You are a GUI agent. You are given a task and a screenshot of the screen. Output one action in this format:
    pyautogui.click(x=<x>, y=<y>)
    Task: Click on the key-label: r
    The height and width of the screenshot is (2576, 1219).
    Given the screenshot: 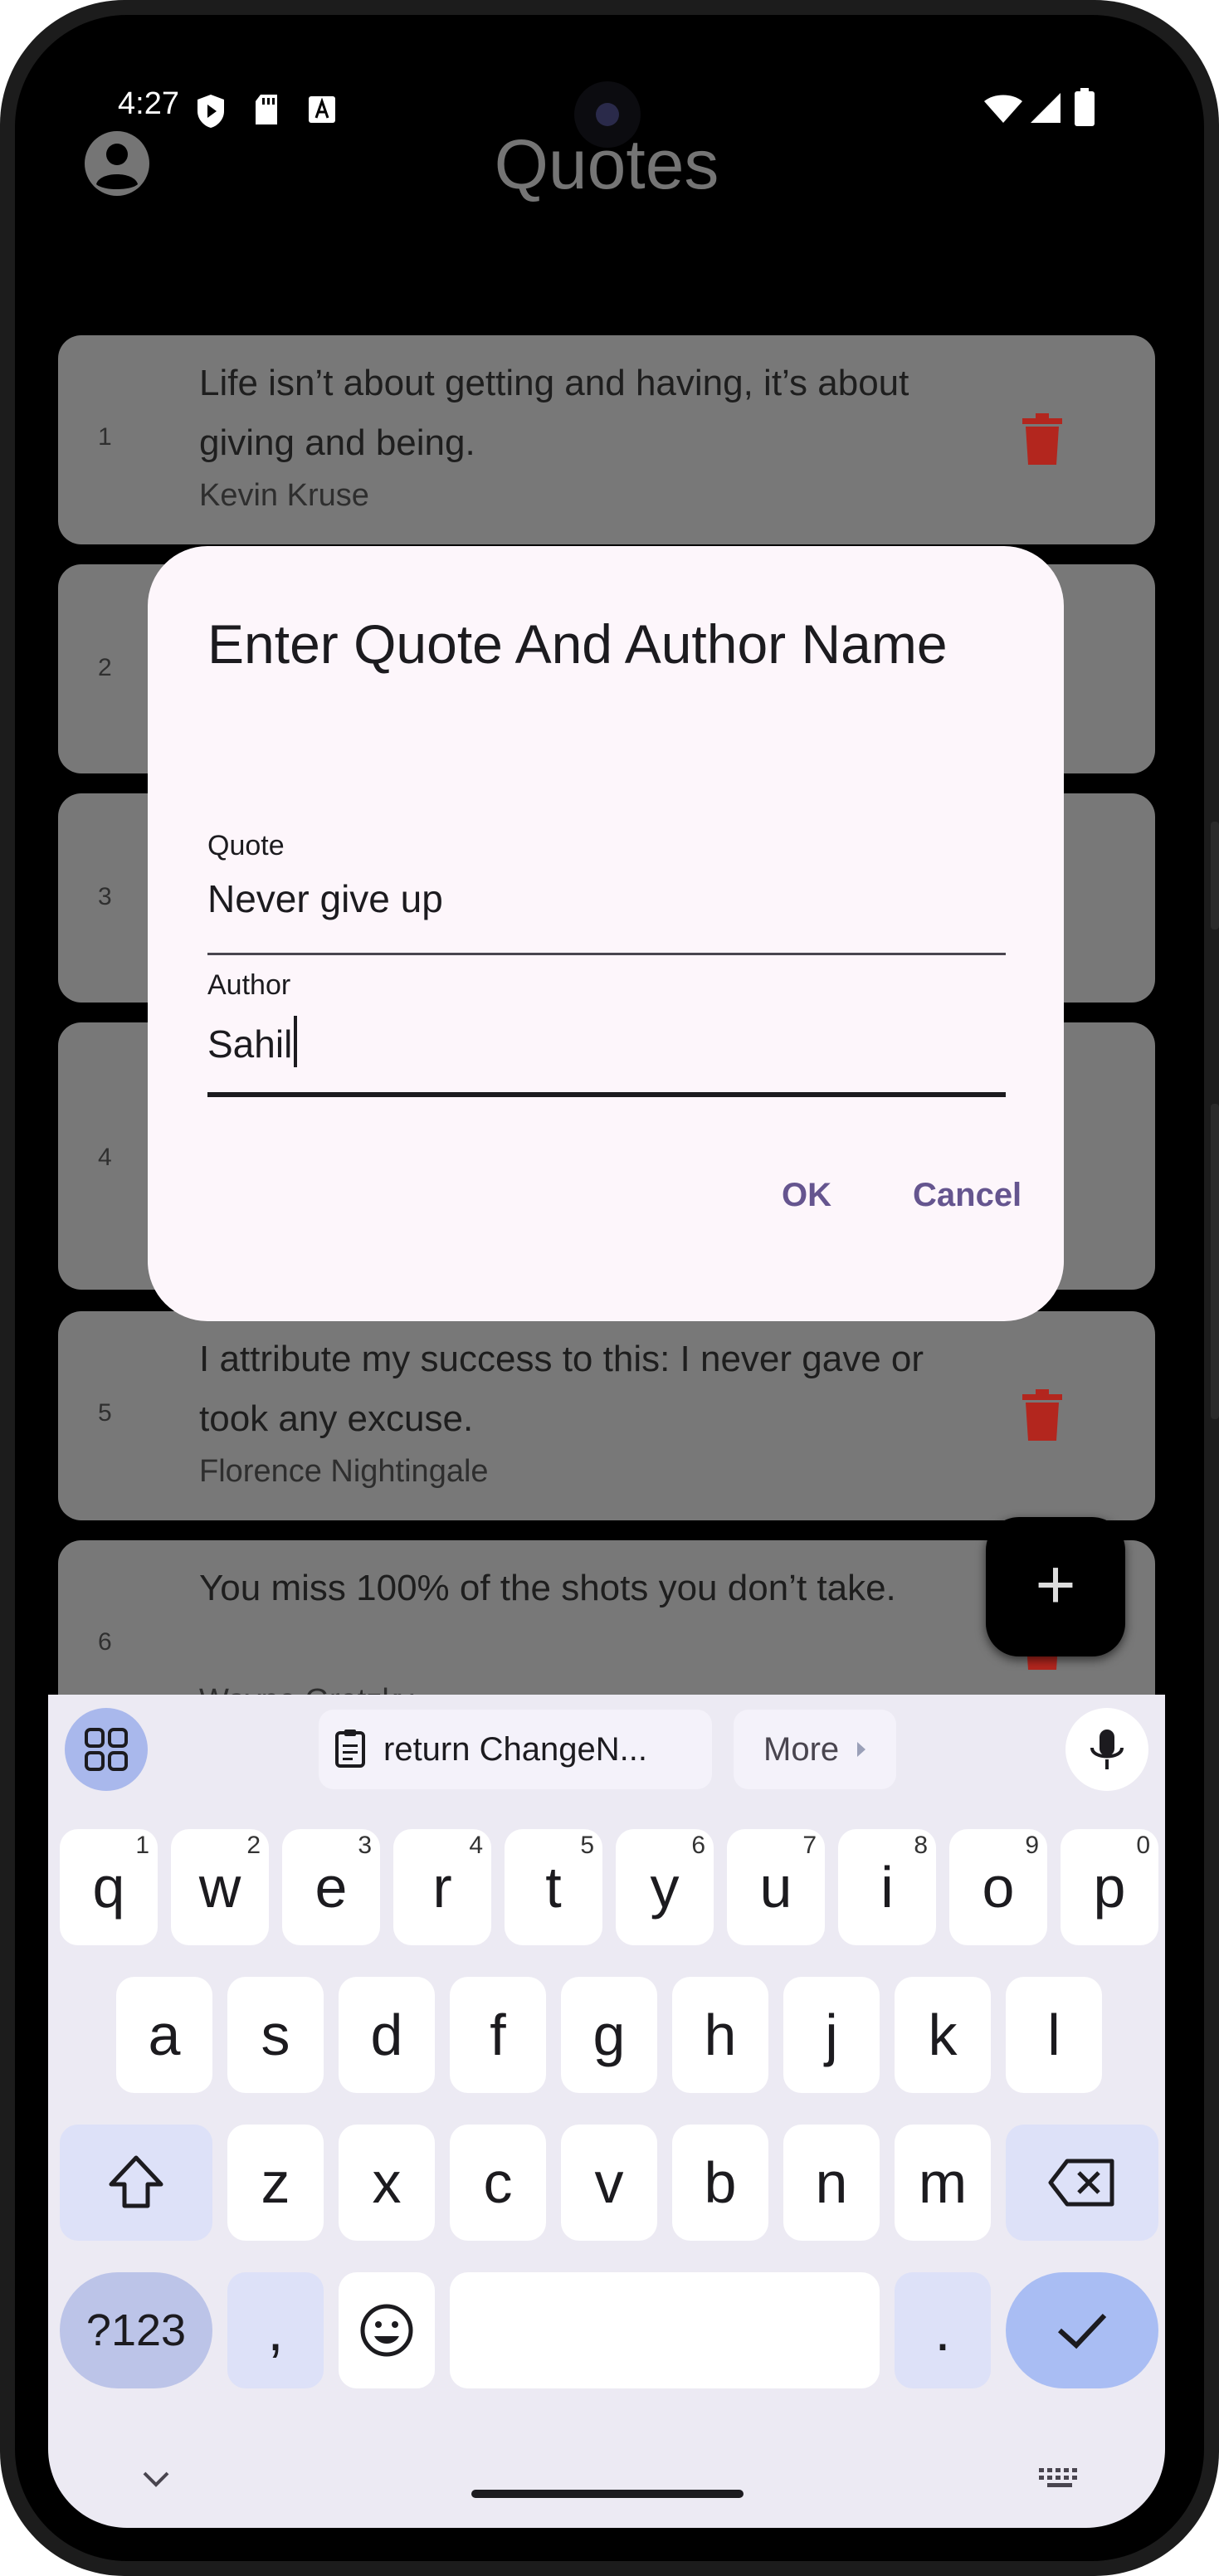 What is the action you would take?
    pyautogui.click(x=442, y=1888)
    